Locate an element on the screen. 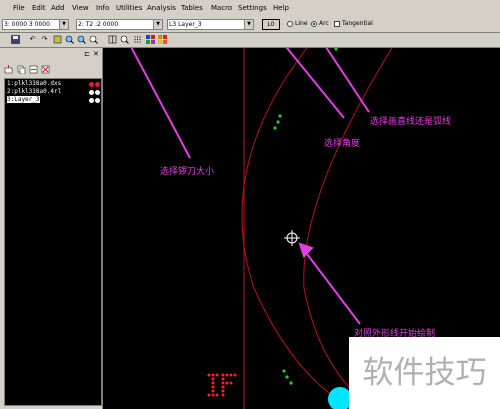 This screenshot has width=500, height=409. layer-add-icon is located at coordinates (8, 69).